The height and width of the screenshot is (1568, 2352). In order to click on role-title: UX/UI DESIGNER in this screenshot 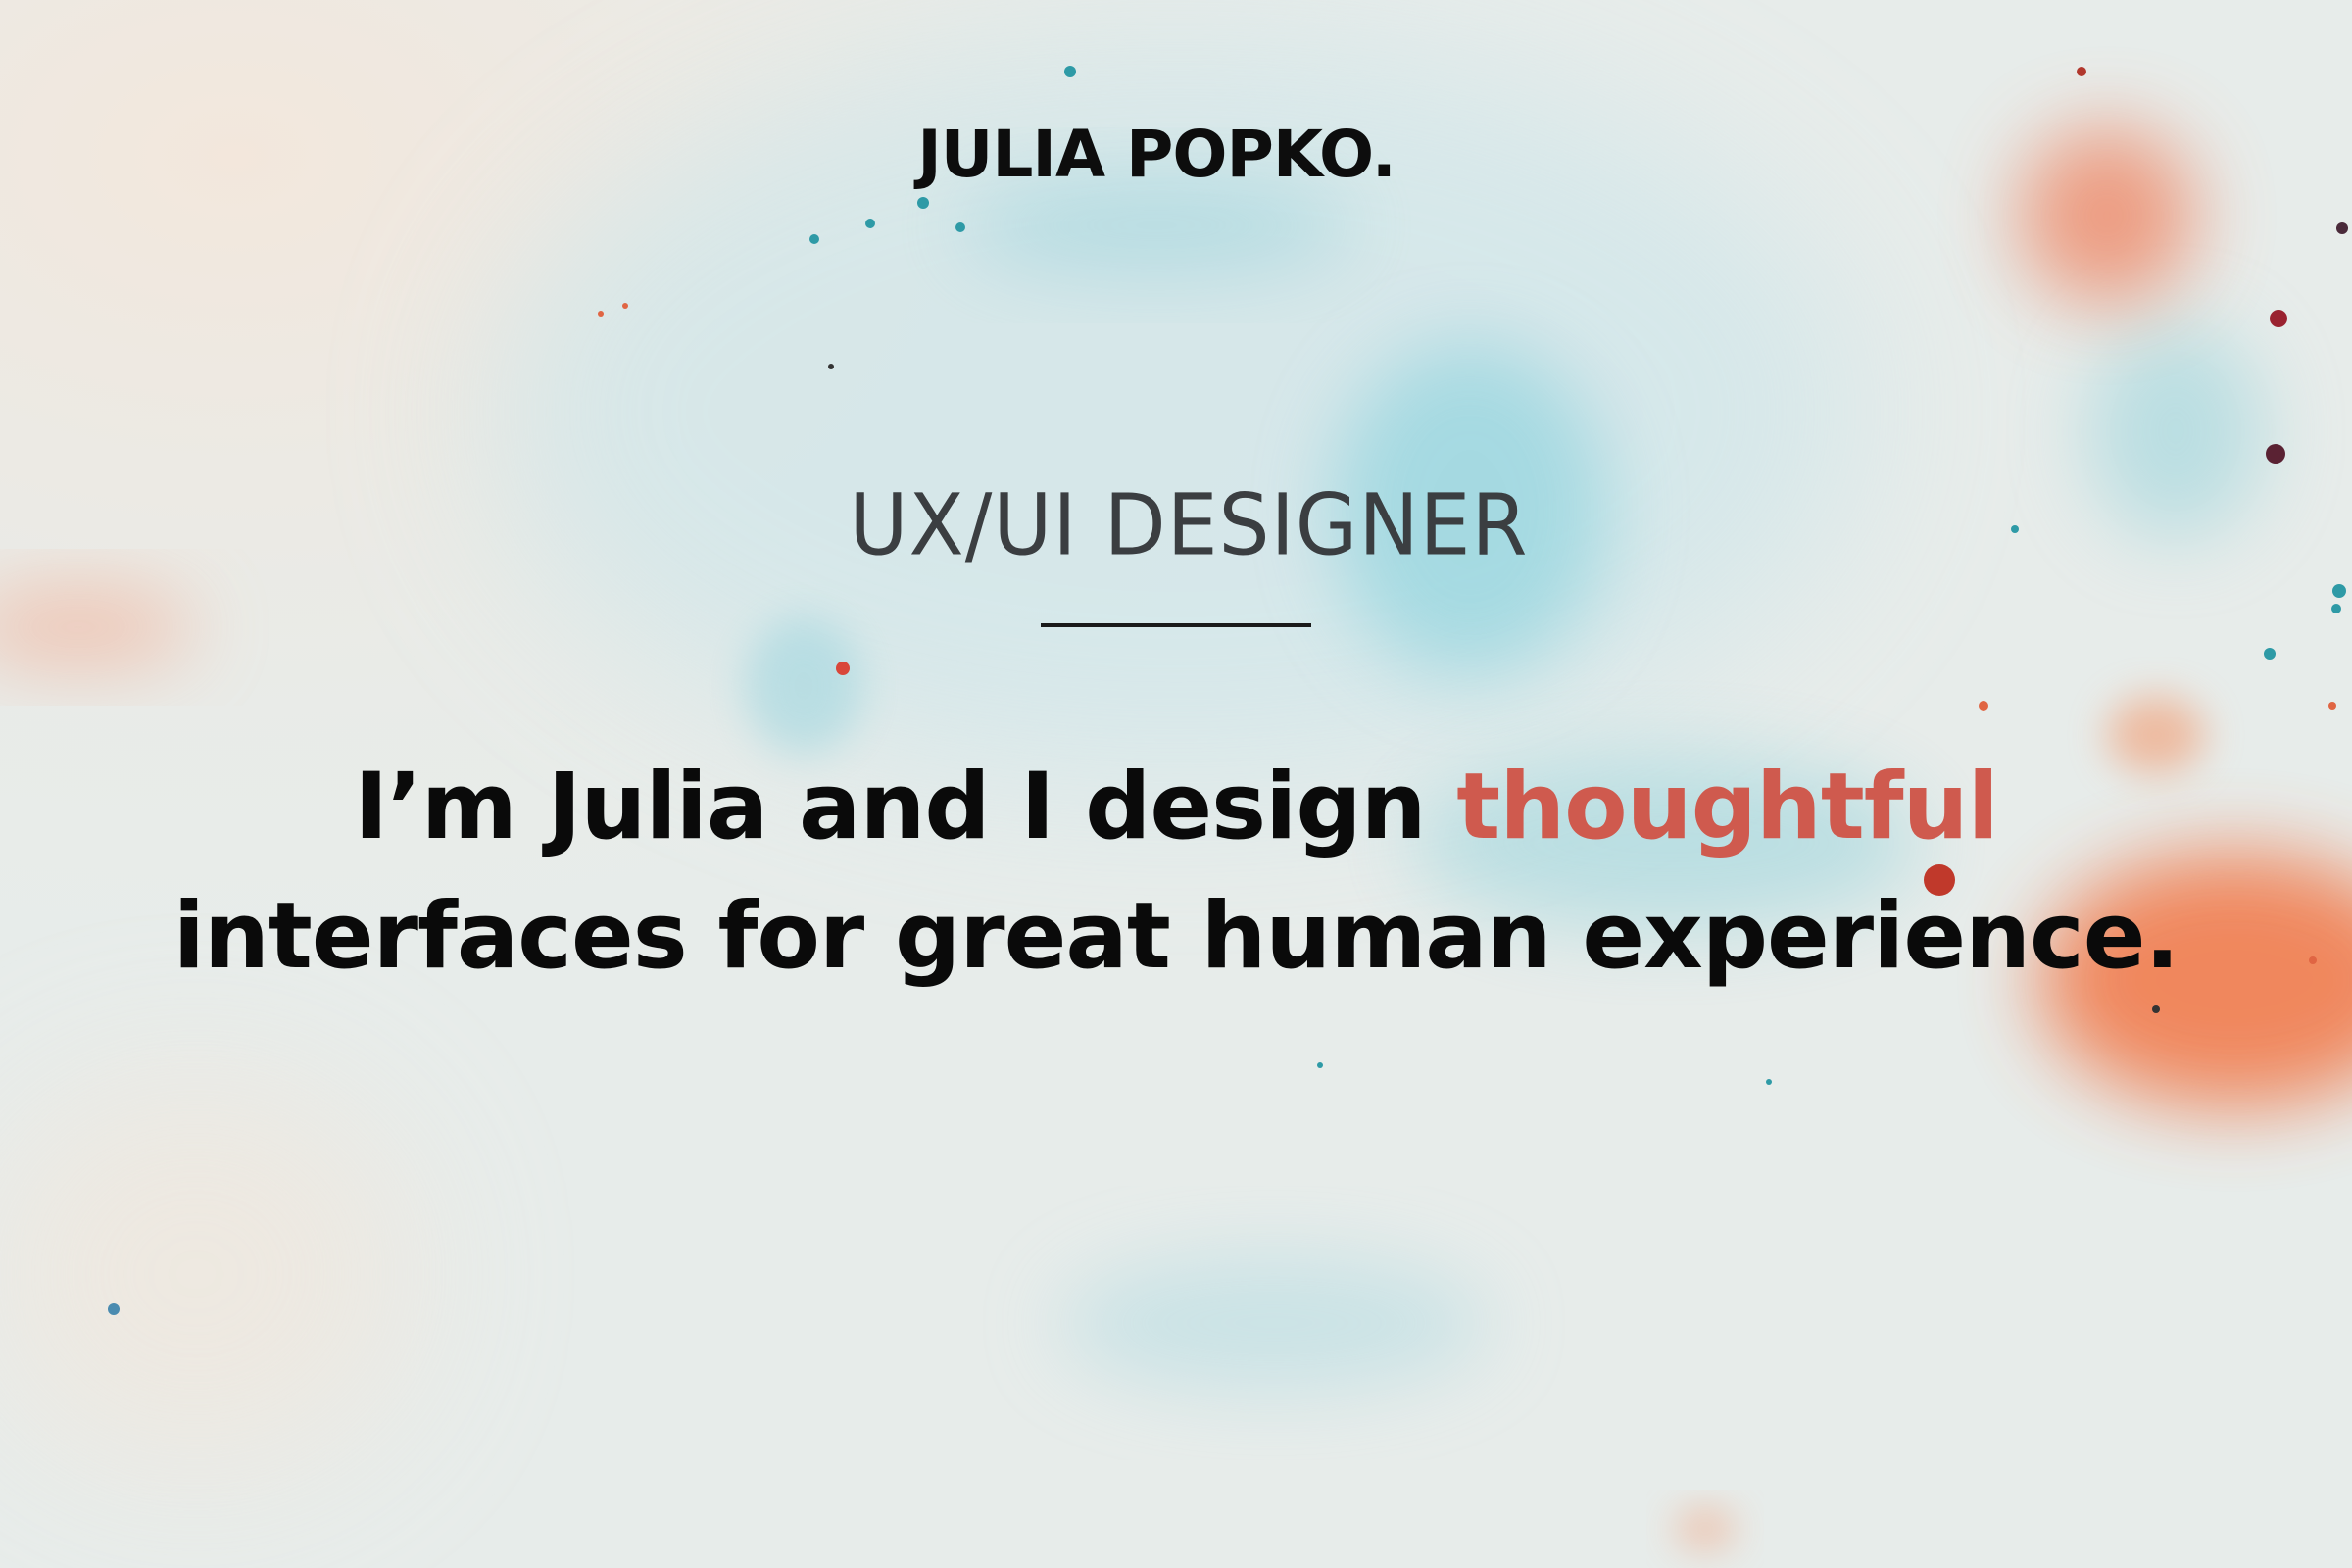, I will do `click(1189, 525)`.